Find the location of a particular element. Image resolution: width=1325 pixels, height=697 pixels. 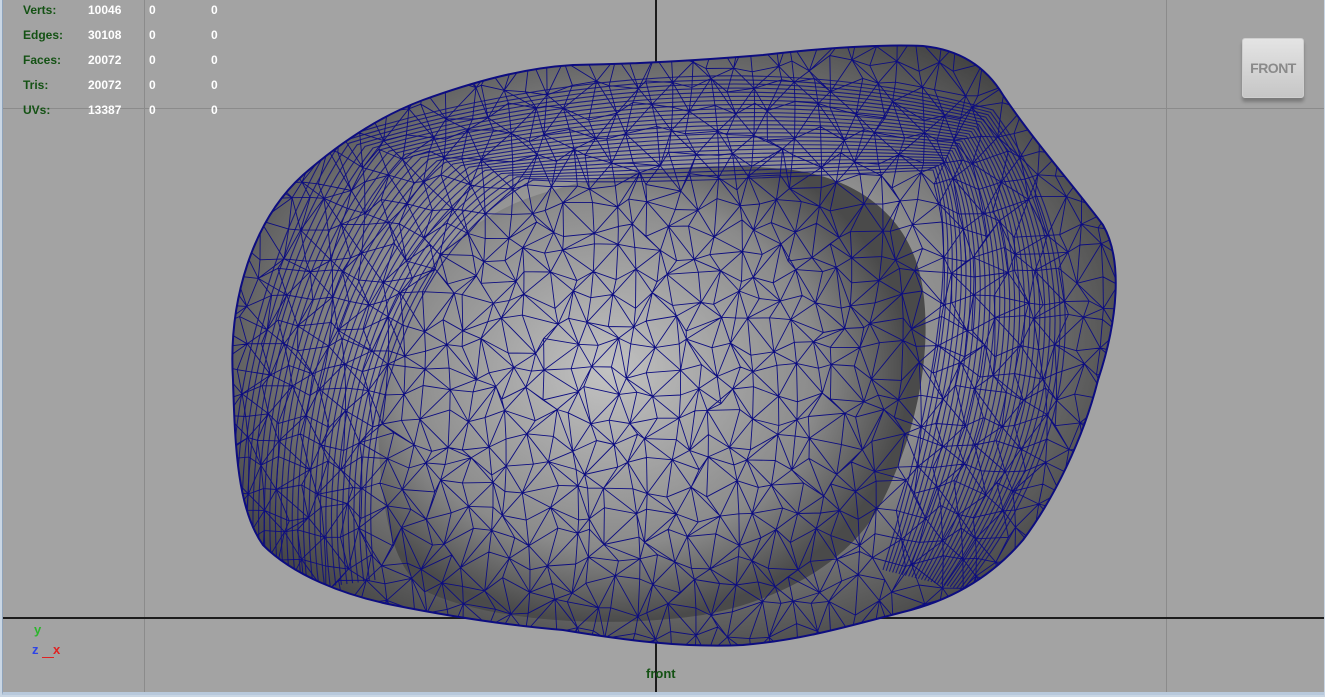

hud-value: 10046 is located at coordinates (105, 10).